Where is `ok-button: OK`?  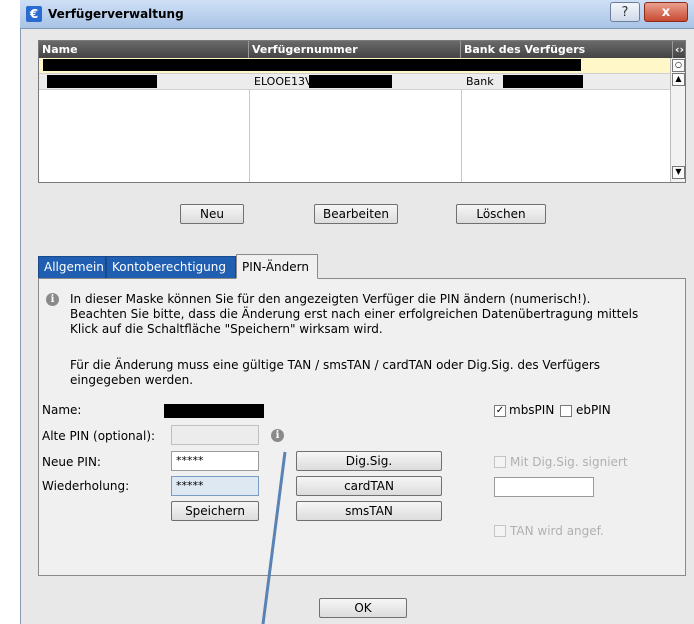 ok-button: OK is located at coordinates (363, 608).